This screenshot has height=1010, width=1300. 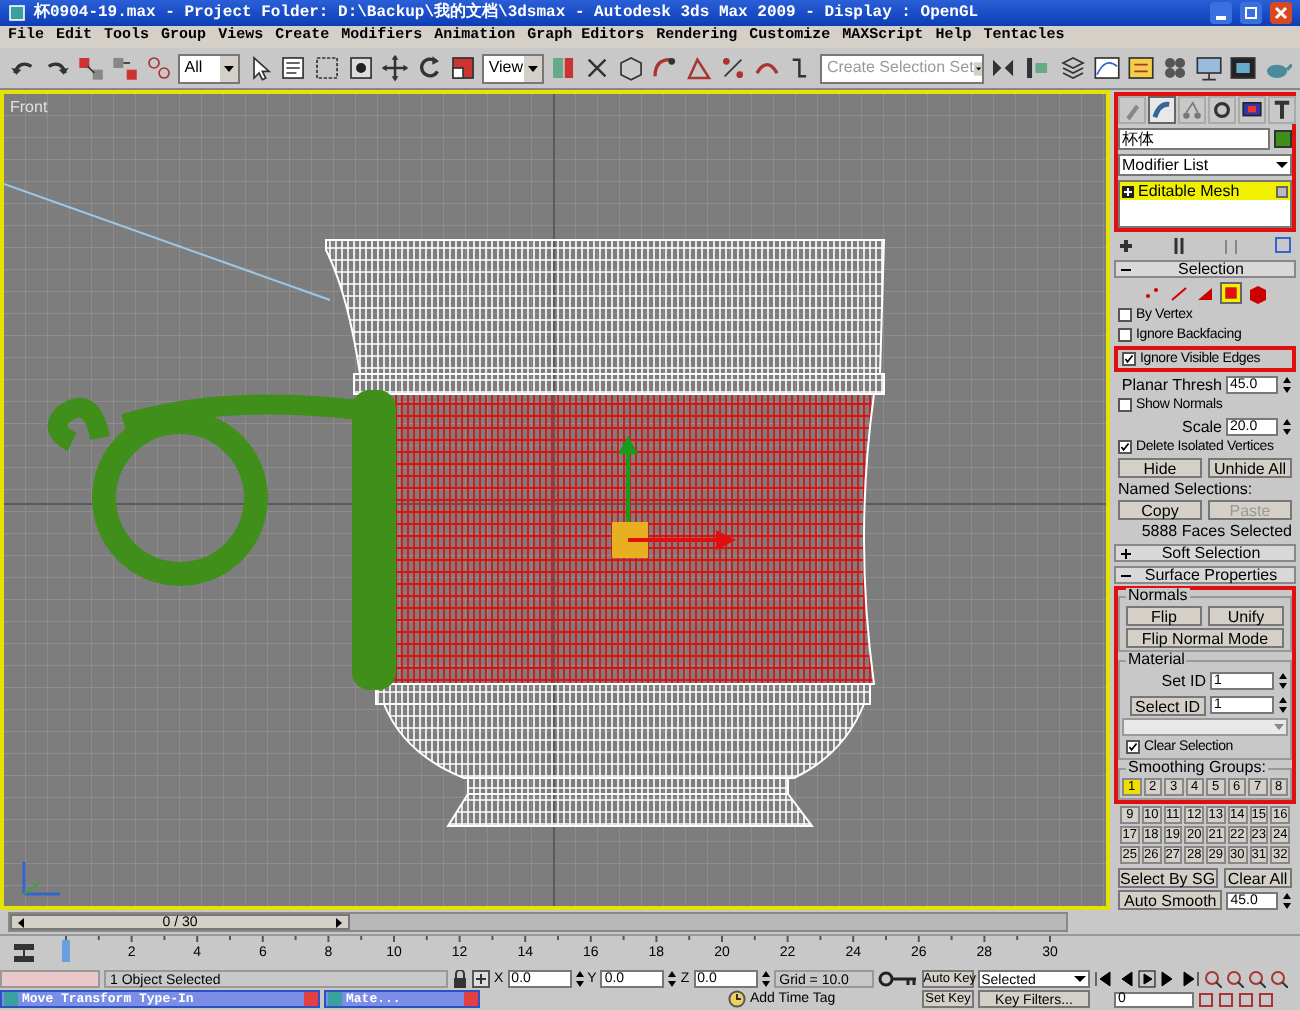 What do you see at coordinates (1156, 660) in the screenshot?
I see `group-title: Material` at bounding box center [1156, 660].